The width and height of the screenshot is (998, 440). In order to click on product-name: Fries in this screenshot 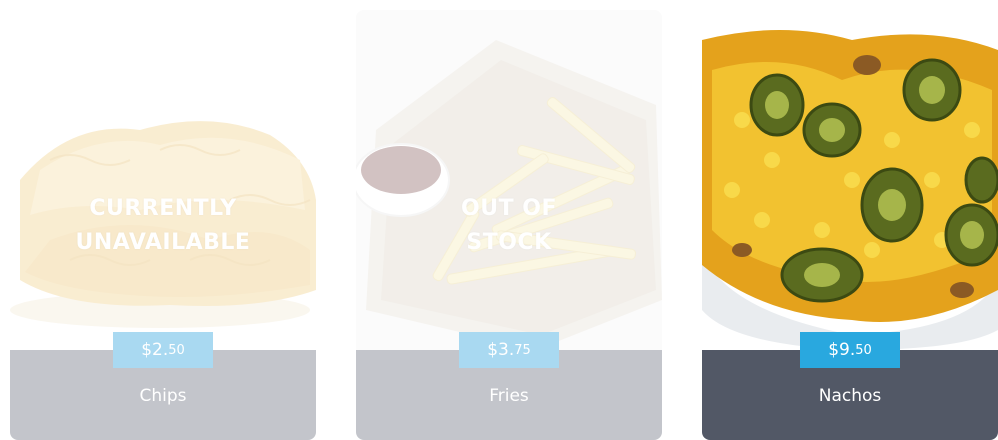, I will do `click(509, 396)`.